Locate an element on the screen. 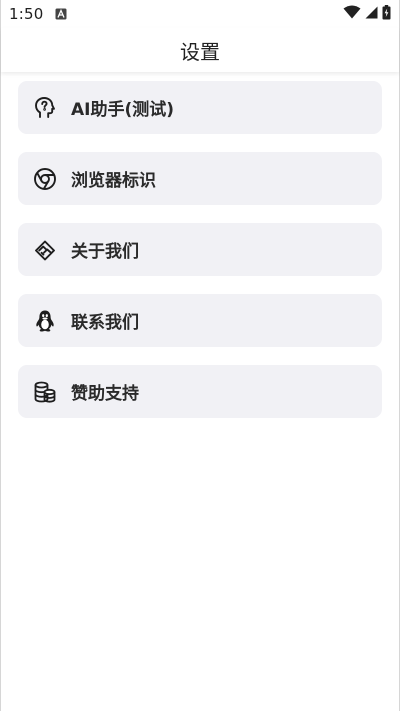  menu-item-label: 关于我们 is located at coordinates (105, 252).